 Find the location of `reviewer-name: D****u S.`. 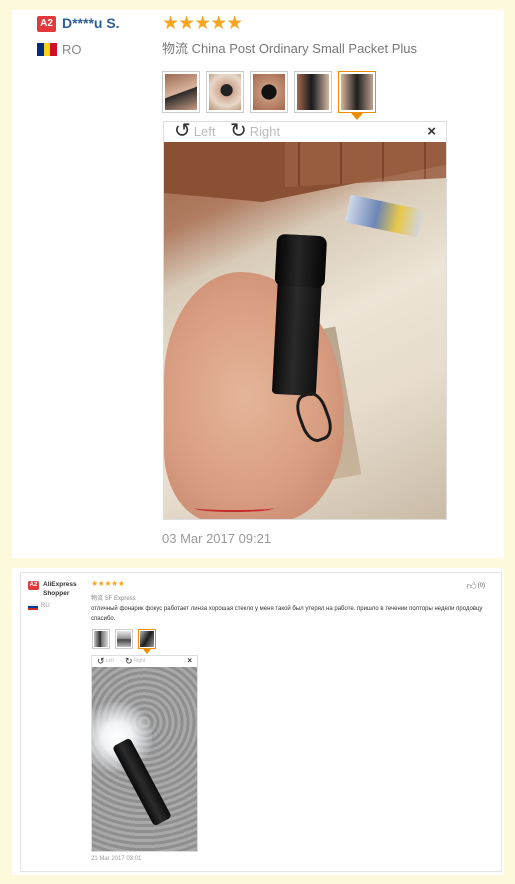

reviewer-name: D****u S. is located at coordinates (91, 23).